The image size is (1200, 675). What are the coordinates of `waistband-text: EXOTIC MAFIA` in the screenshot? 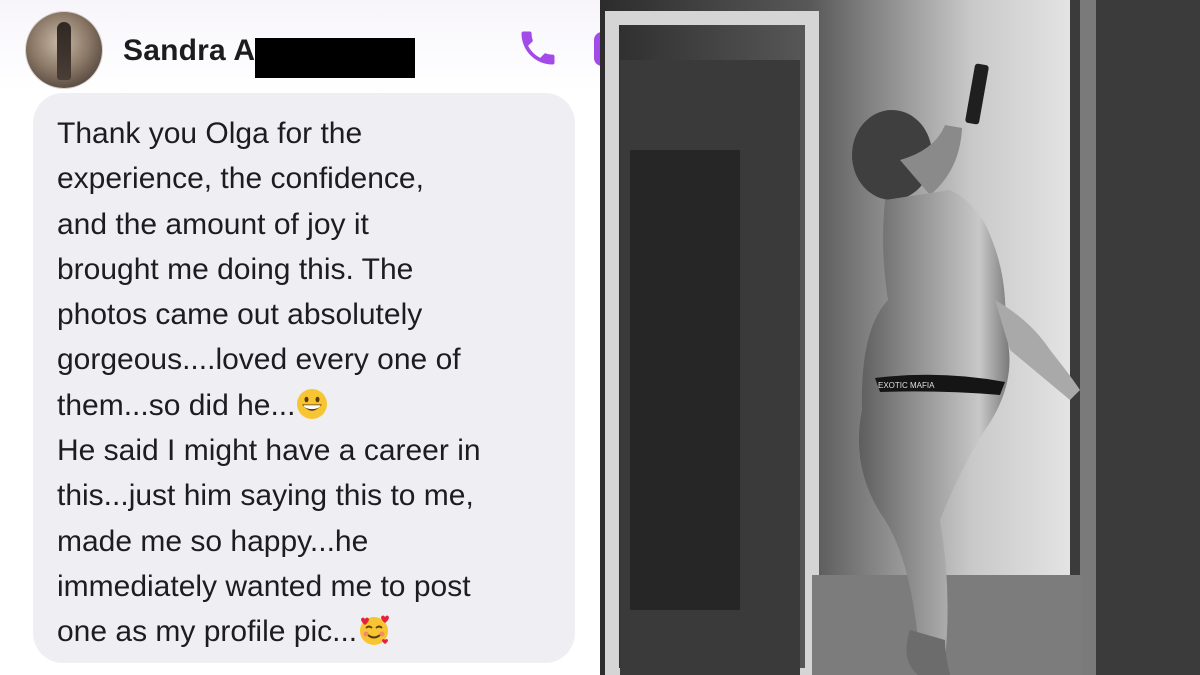 It's located at (906, 385).